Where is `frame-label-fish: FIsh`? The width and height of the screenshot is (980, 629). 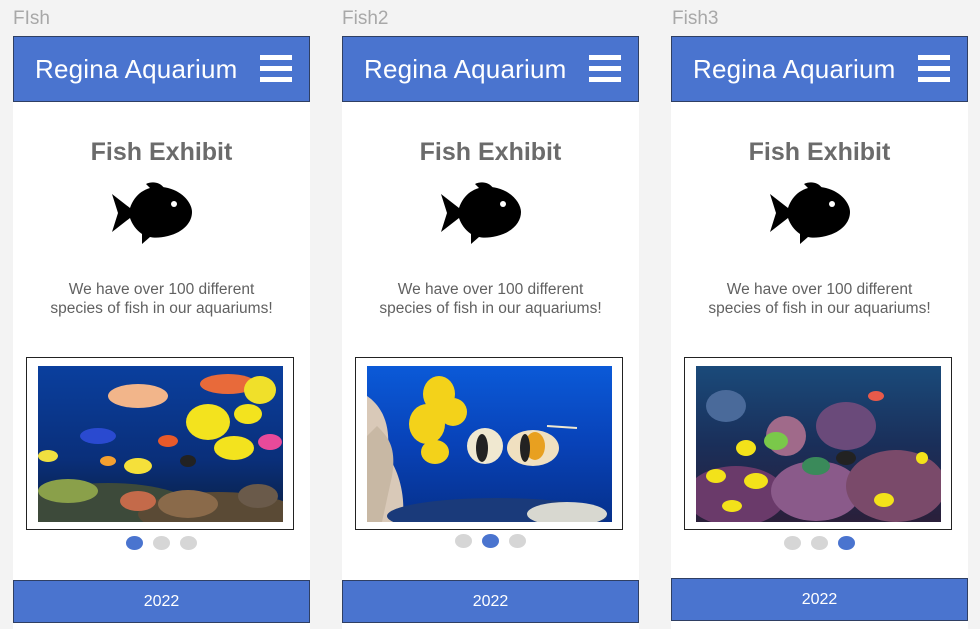 frame-label-fish: FIsh is located at coordinates (31, 18).